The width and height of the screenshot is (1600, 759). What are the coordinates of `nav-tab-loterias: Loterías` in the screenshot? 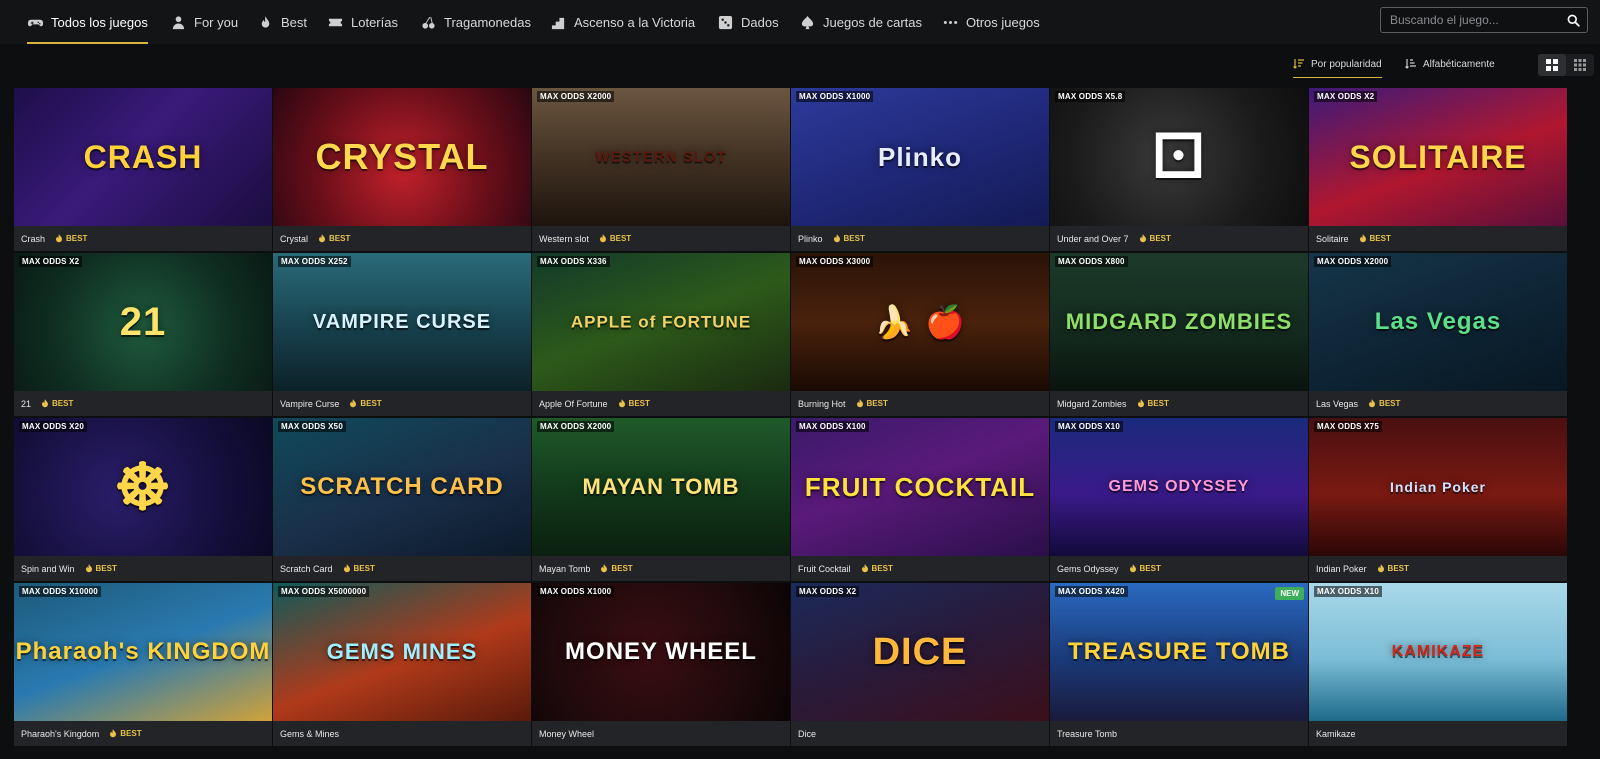 It's located at (362, 22).